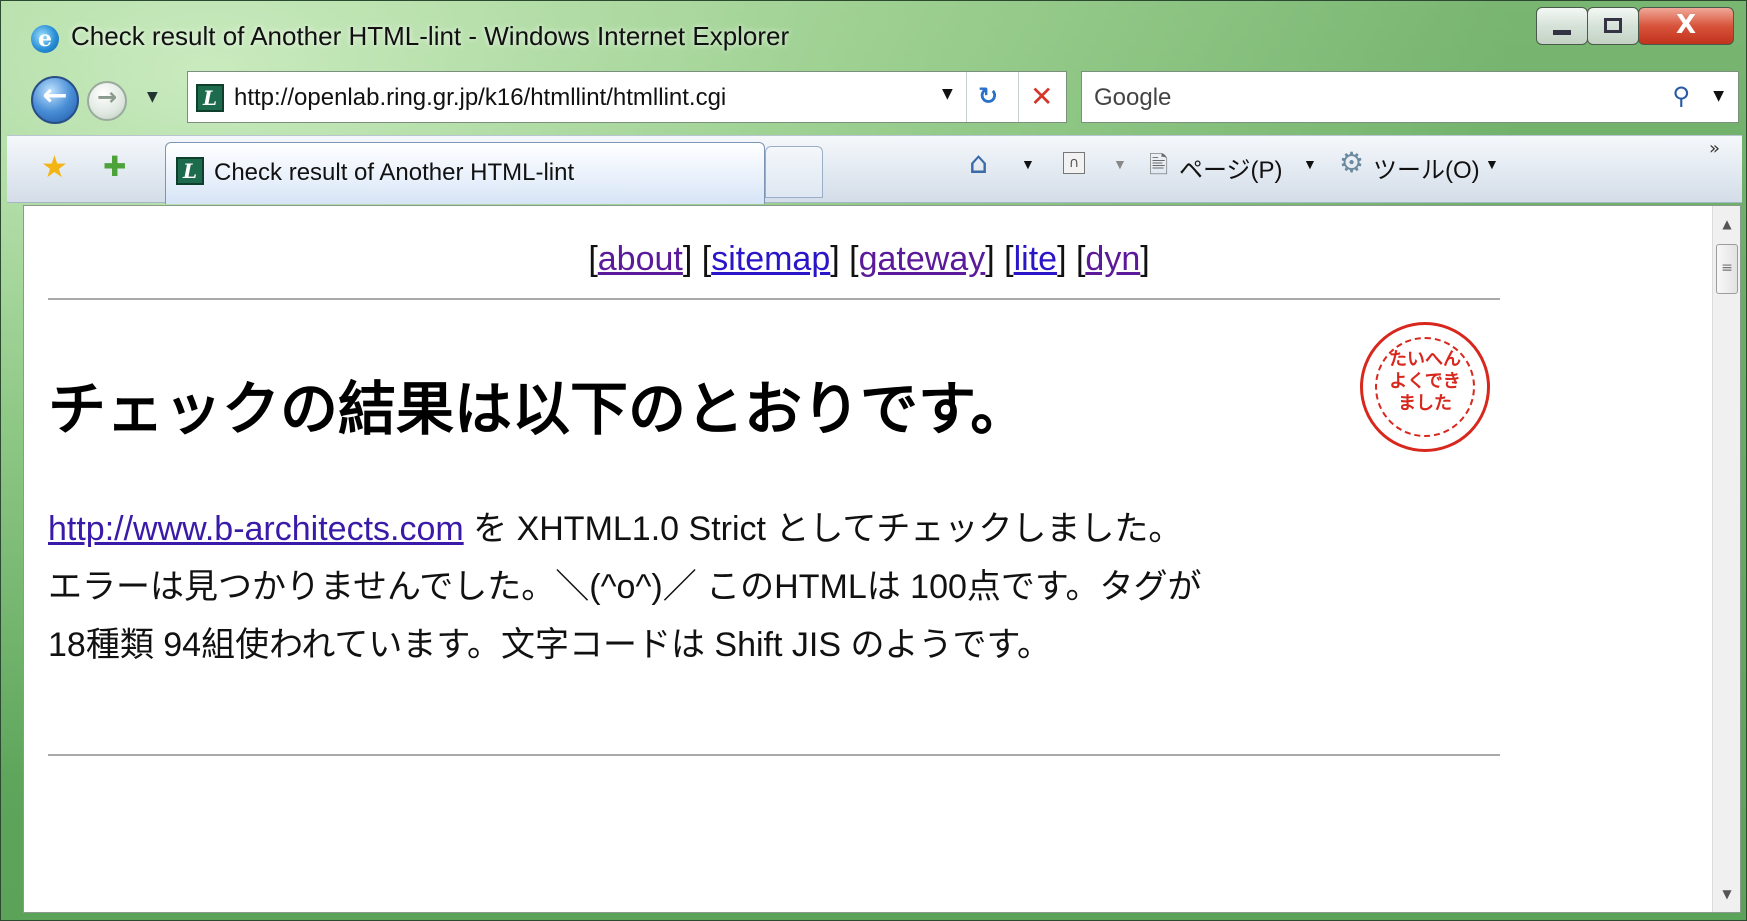  I want to click on site-nav: [about] [sitemap] [gateway] [lite] [dyn], so click(869, 259).